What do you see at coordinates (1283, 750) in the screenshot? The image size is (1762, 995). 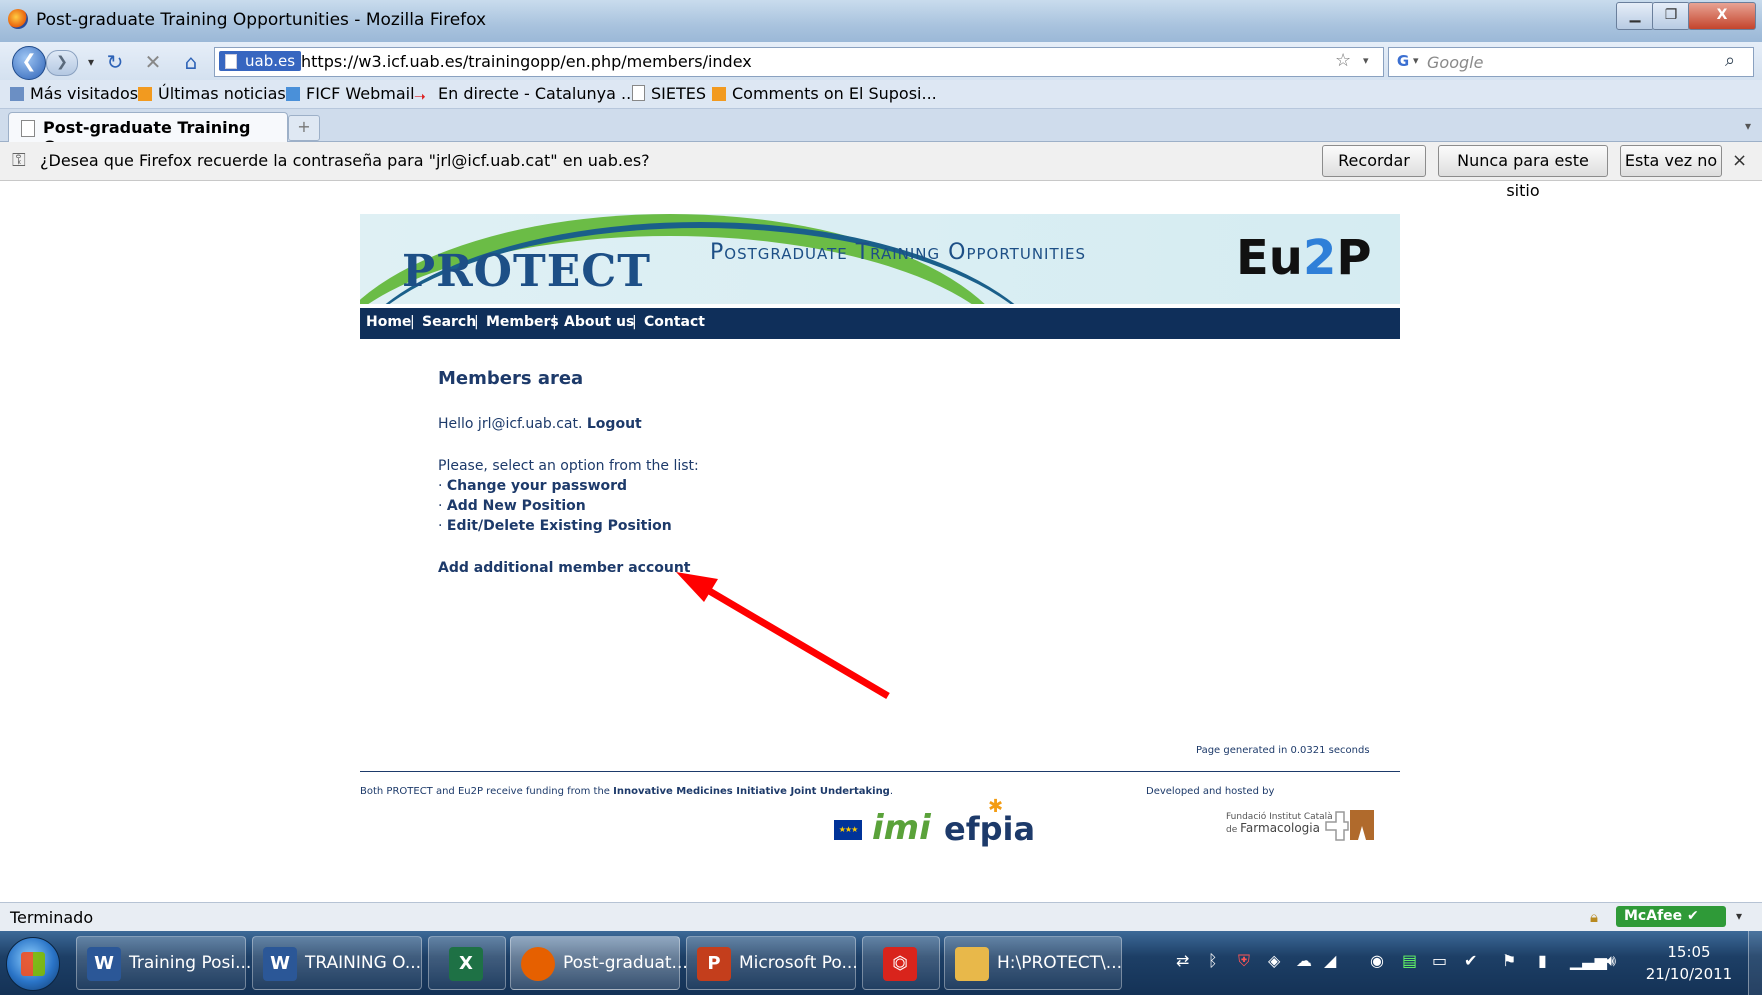 I see `page-generated-text: Page generated in 0.0321 seconds` at bounding box center [1283, 750].